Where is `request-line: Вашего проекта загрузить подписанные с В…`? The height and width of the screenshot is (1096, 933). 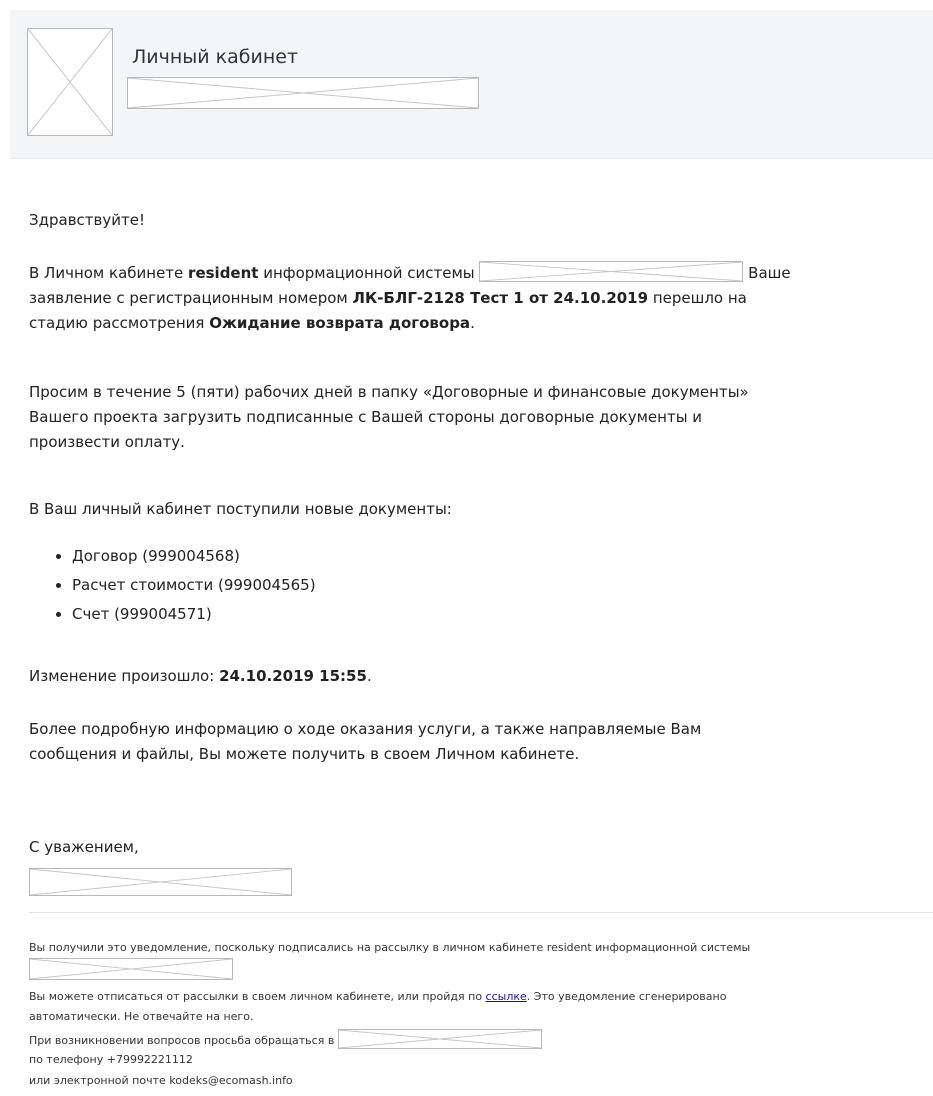
request-line: Вашего проекта загрузить подписанные с В… is located at coordinates (366, 417).